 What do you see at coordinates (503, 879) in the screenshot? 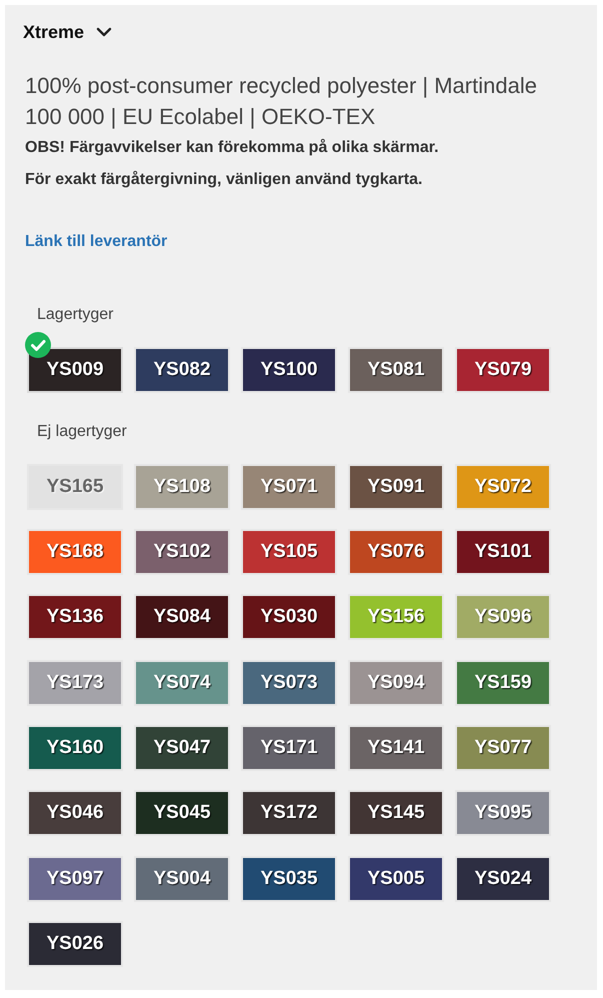
I see `color-swatch: YS024` at bounding box center [503, 879].